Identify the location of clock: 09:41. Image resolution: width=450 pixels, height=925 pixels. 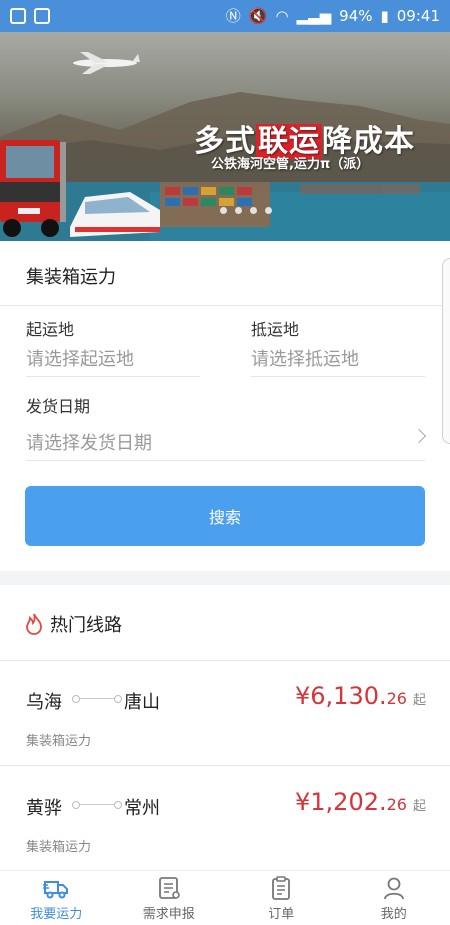
(418, 16).